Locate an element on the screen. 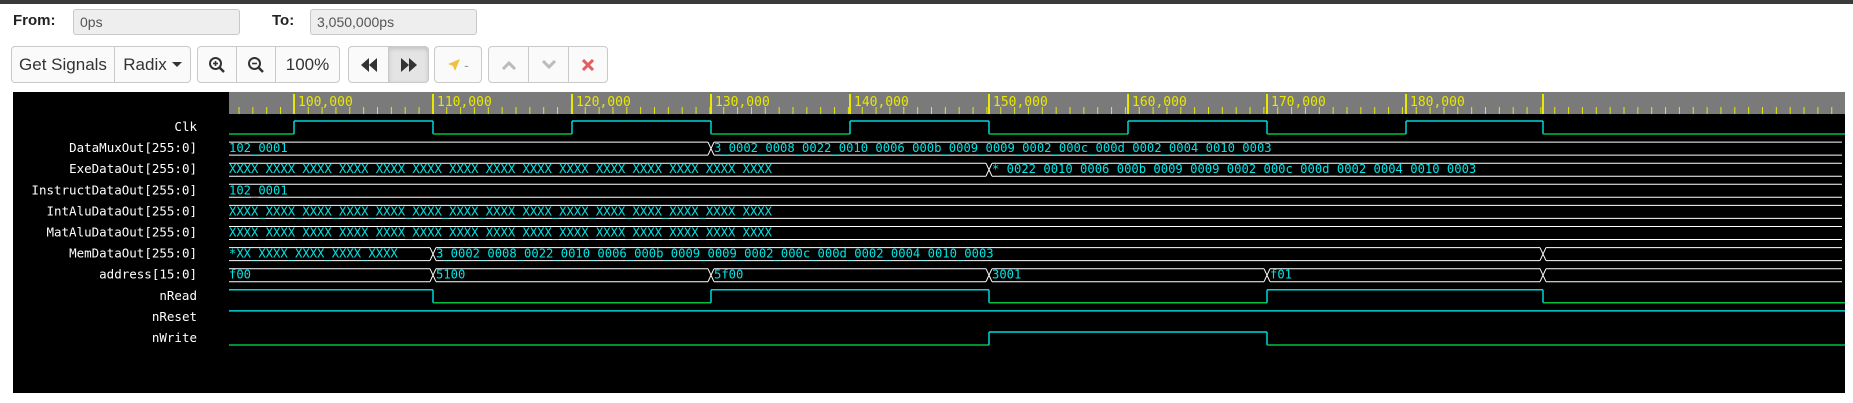  to-input is located at coordinates (393, 22).